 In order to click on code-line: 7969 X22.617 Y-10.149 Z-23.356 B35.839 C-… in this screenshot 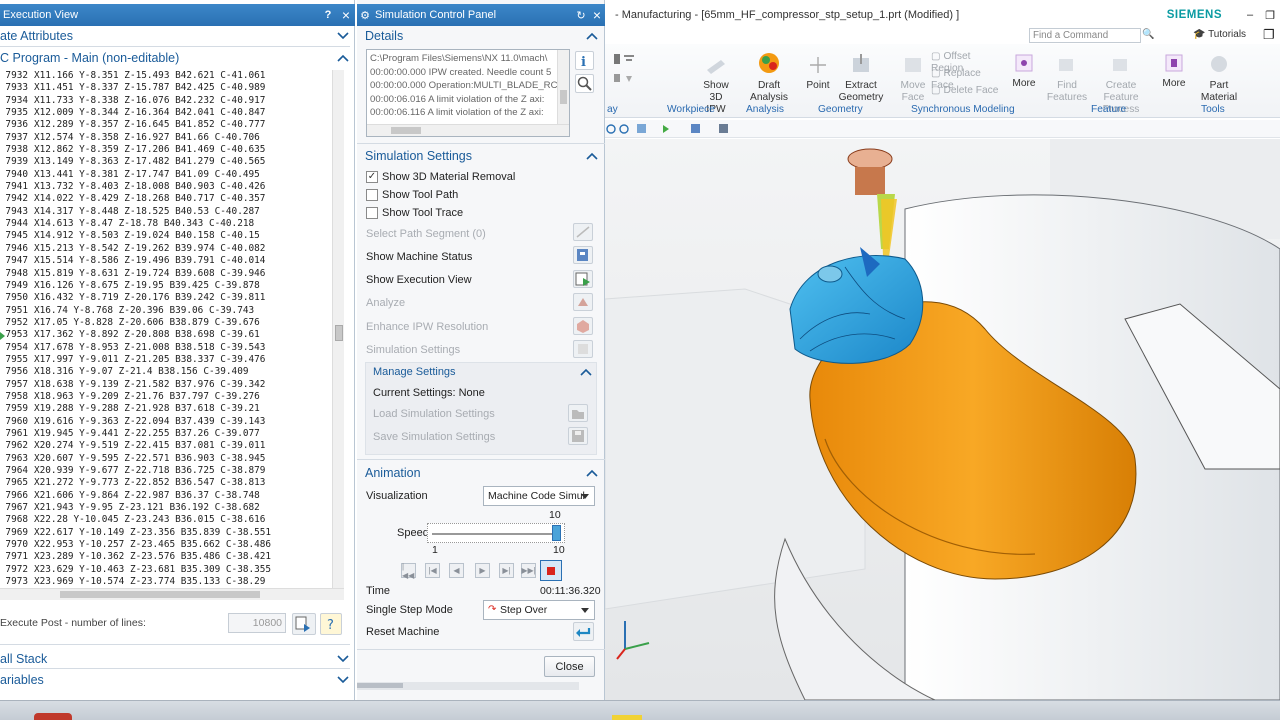, I will do `click(166, 533)`.